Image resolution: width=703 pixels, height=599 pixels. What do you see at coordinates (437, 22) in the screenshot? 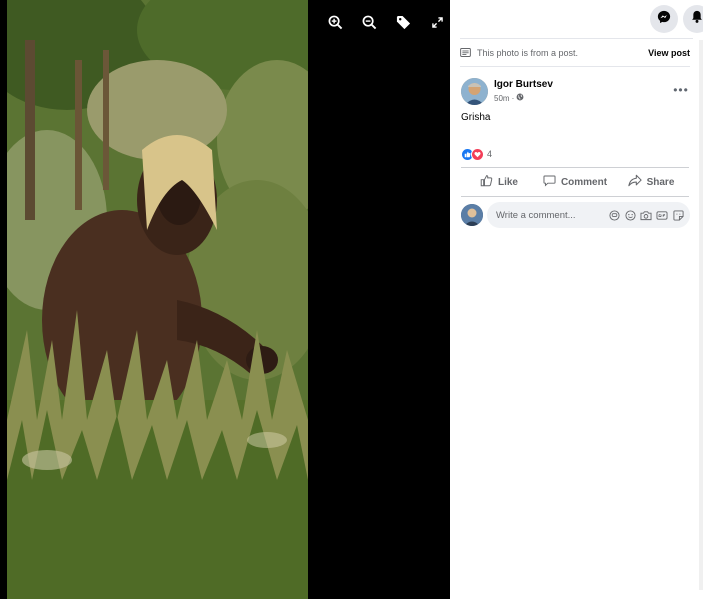
I see `expand-icon` at bounding box center [437, 22].